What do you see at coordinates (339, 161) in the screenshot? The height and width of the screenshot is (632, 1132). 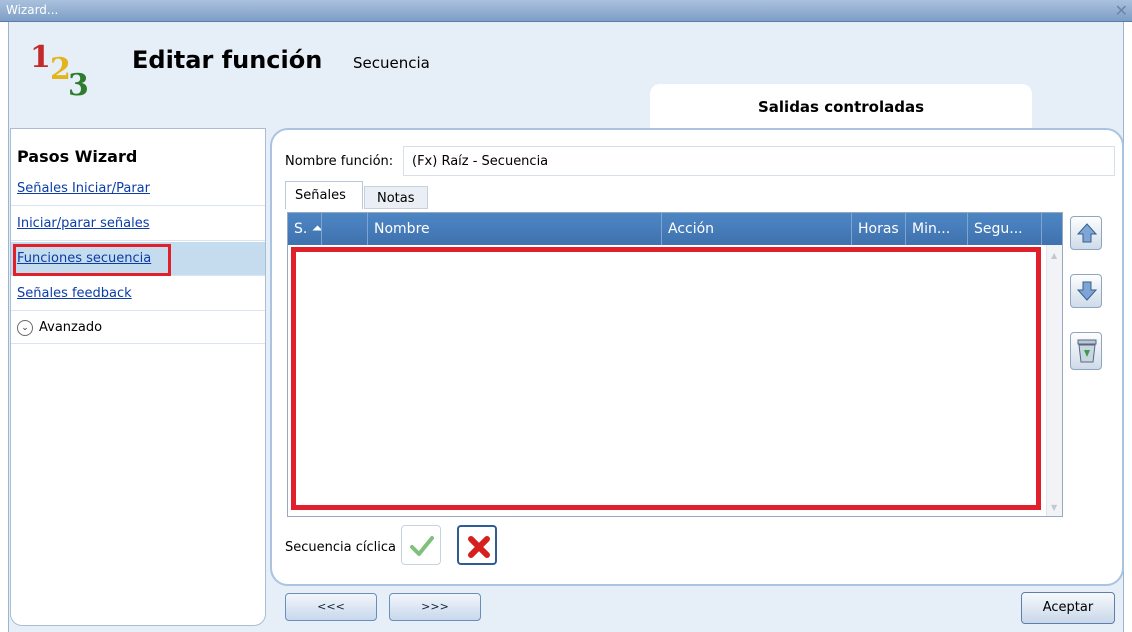 I see `function-name-label: Nombre función:` at bounding box center [339, 161].